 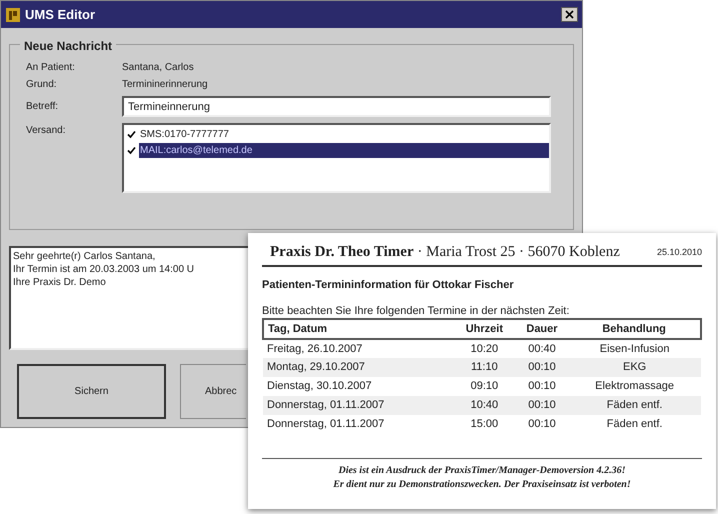 I want to click on practice-header: Praxis Dr. Theo Timer · Maria Trost 25 · 56070 Koblenz, so click(x=445, y=252).